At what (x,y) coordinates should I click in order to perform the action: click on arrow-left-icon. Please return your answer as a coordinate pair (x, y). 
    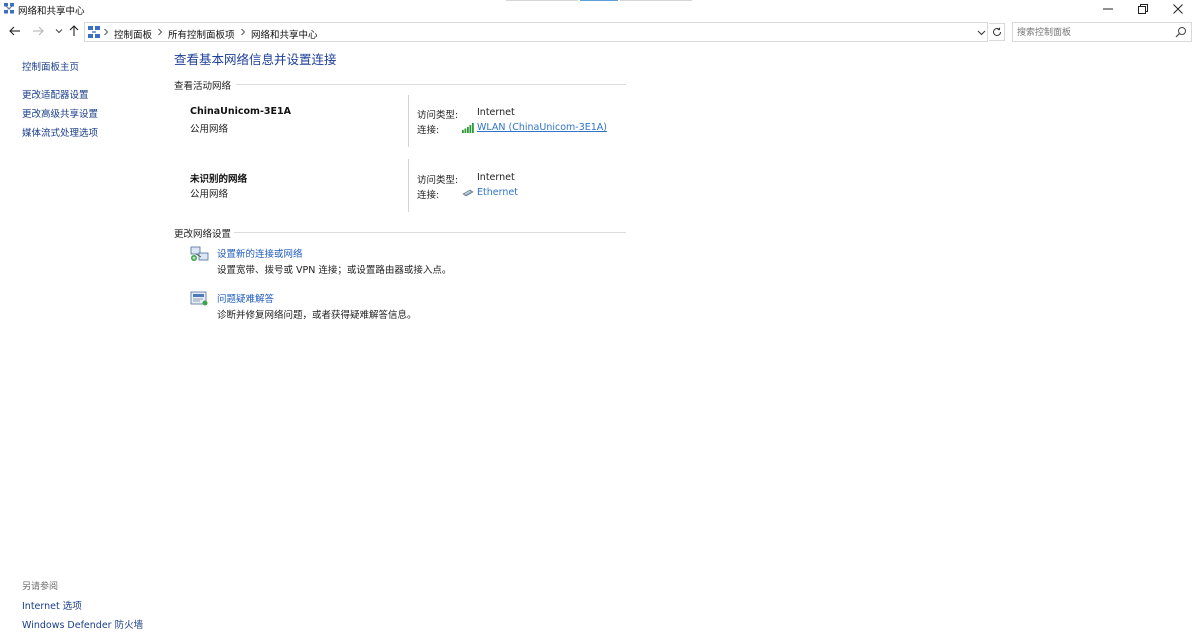
    Looking at the image, I should click on (14, 31).